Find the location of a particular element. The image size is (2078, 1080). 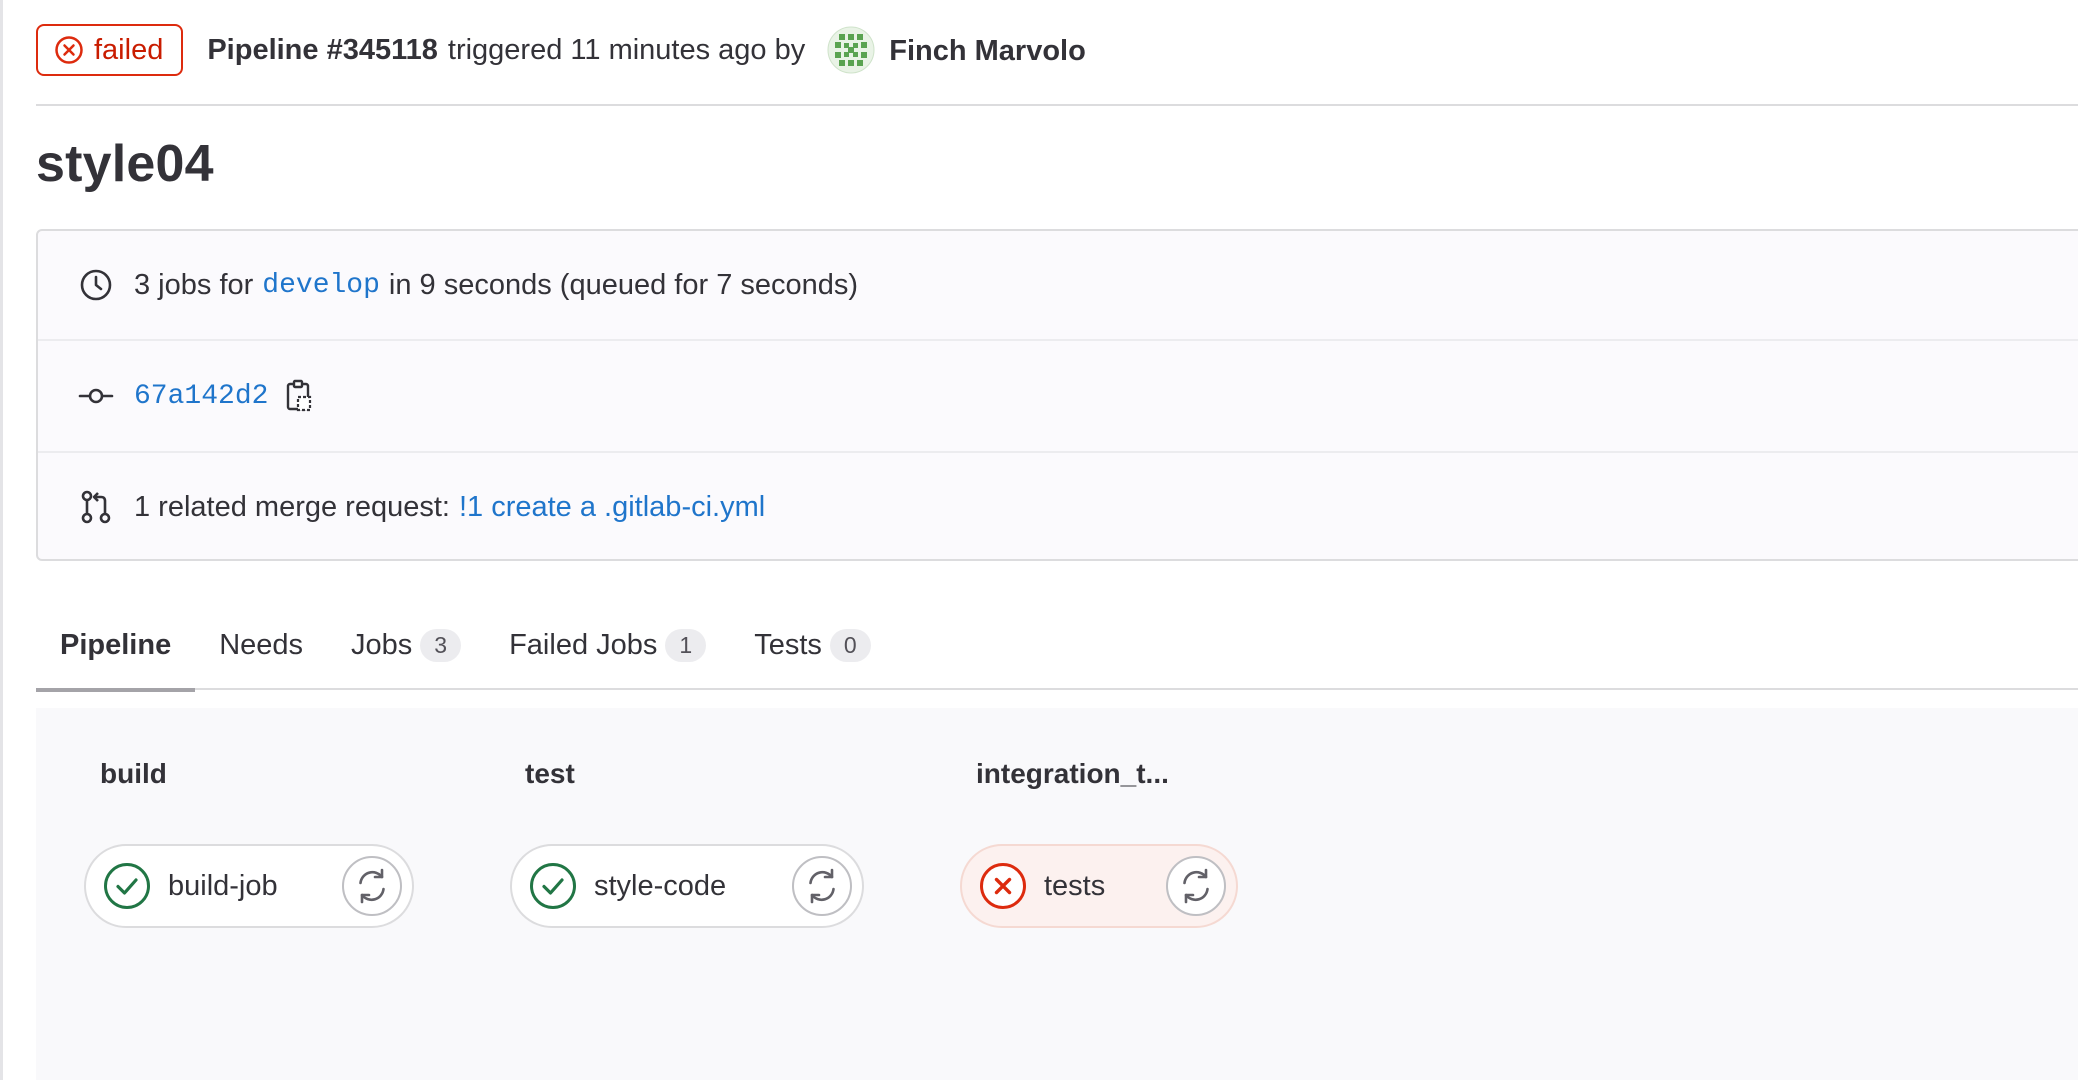

user-avatar is located at coordinates (851, 50).